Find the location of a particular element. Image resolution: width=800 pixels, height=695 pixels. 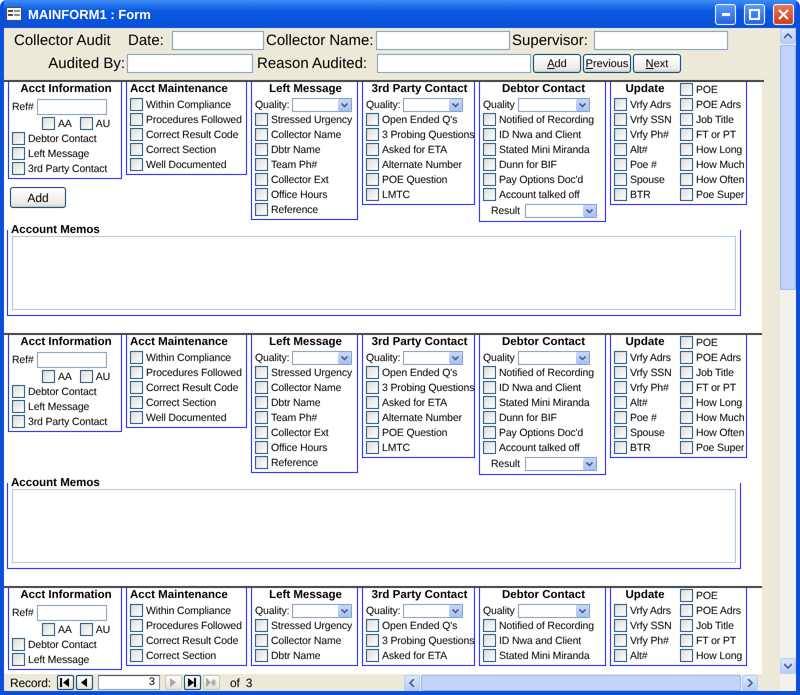

field-label: Date: is located at coordinates (146, 40).